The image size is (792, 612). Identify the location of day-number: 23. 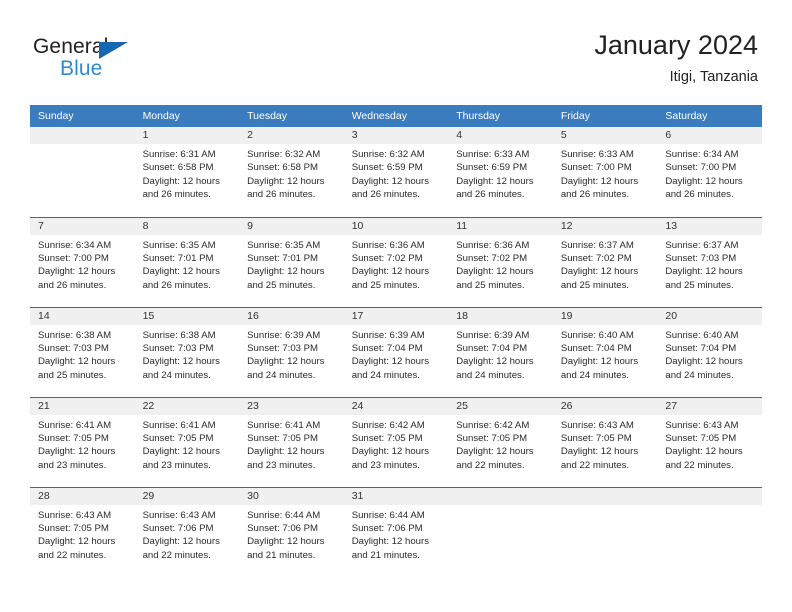
(291, 406).